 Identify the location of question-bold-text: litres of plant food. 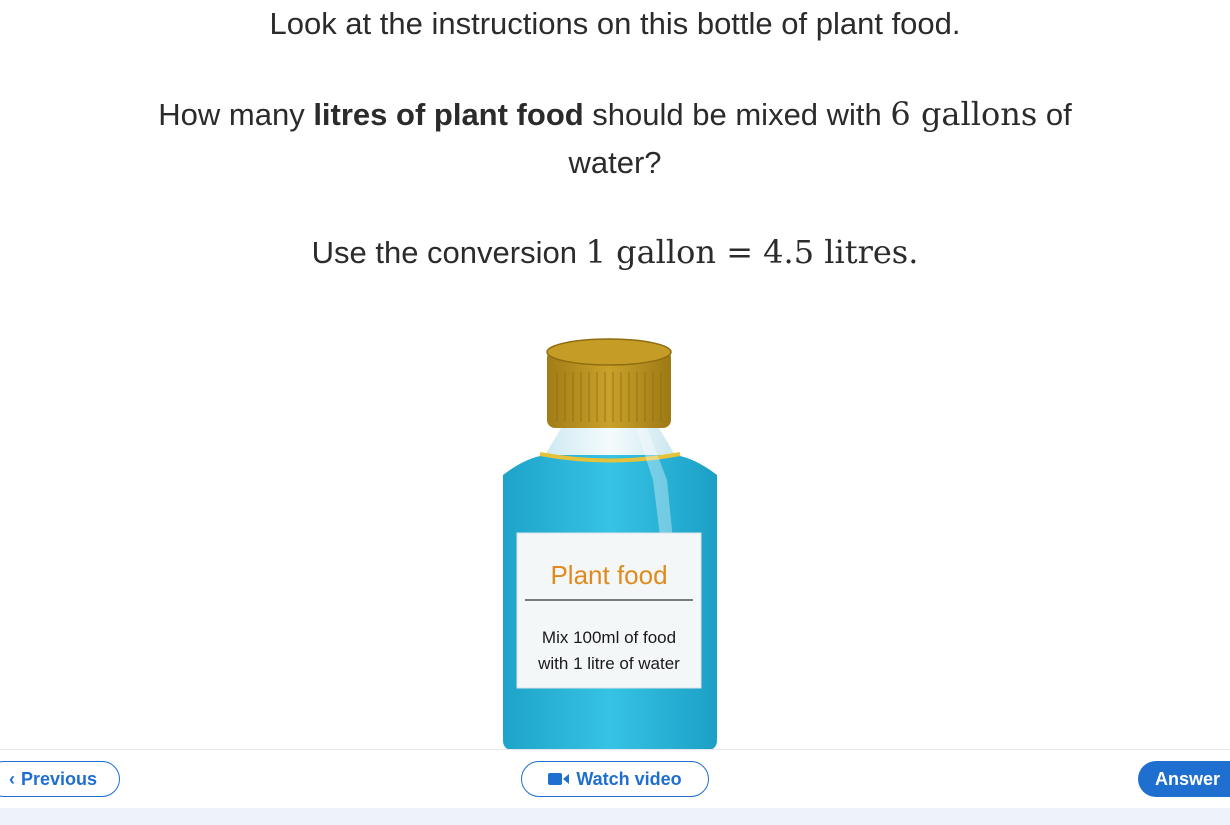
(448, 114).